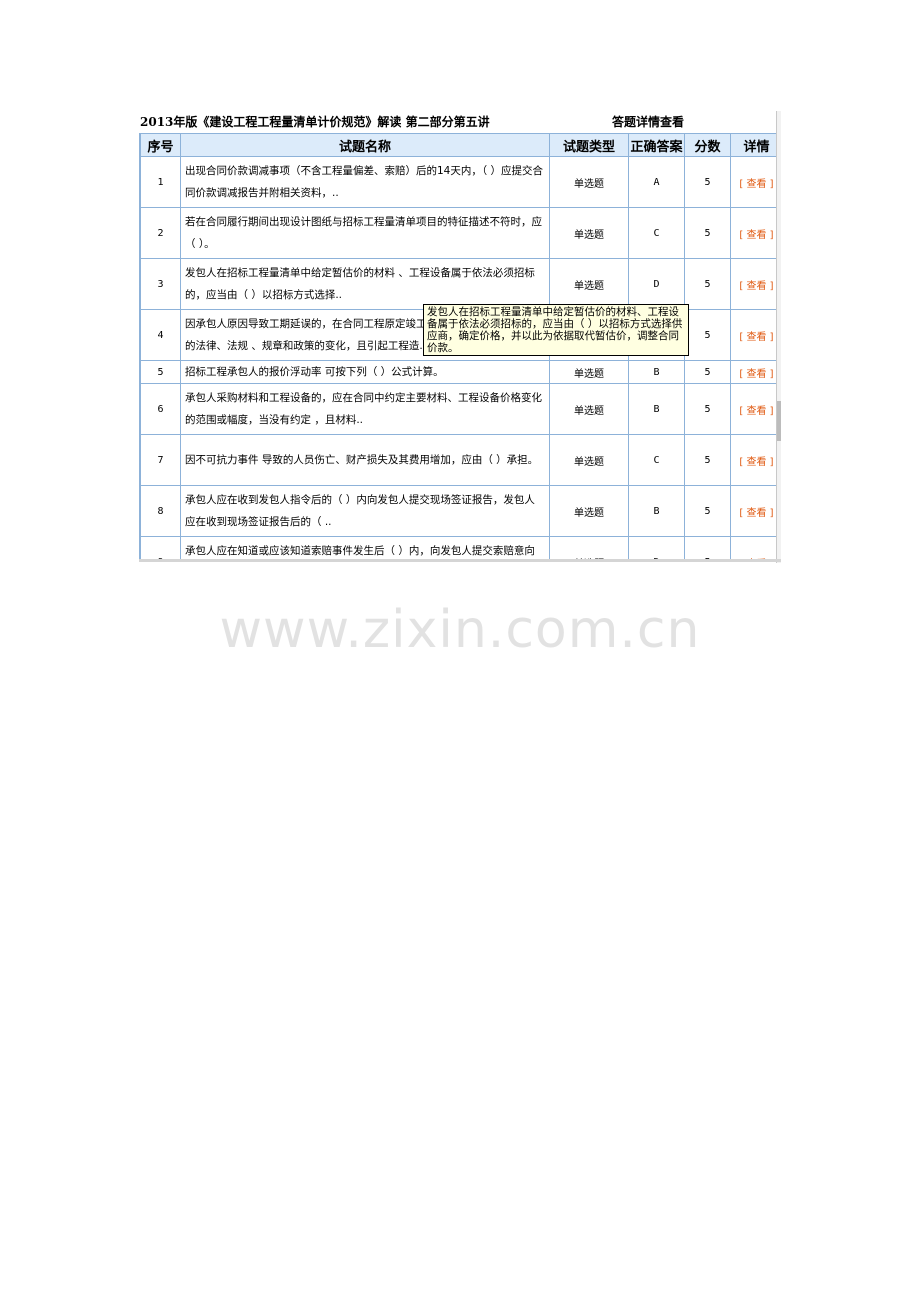 The height and width of the screenshot is (1302, 920). What do you see at coordinates (160, 145) in the screenshot?
I see `column-header-index: 序号` at bounding box center [160, 145].